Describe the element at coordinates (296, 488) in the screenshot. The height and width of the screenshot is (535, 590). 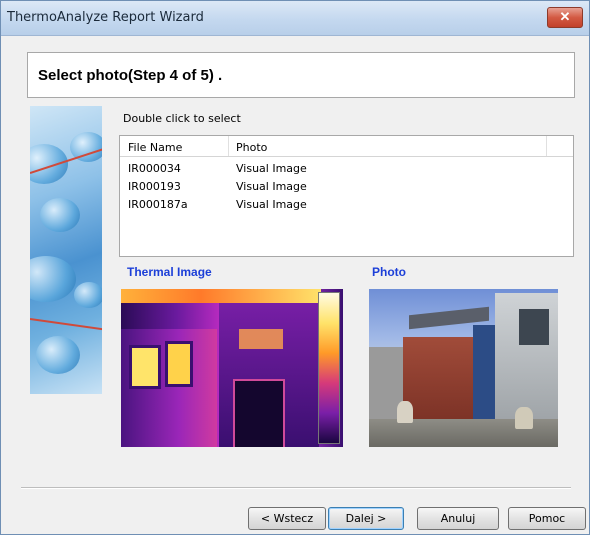
I see `footer-divider` at that location.